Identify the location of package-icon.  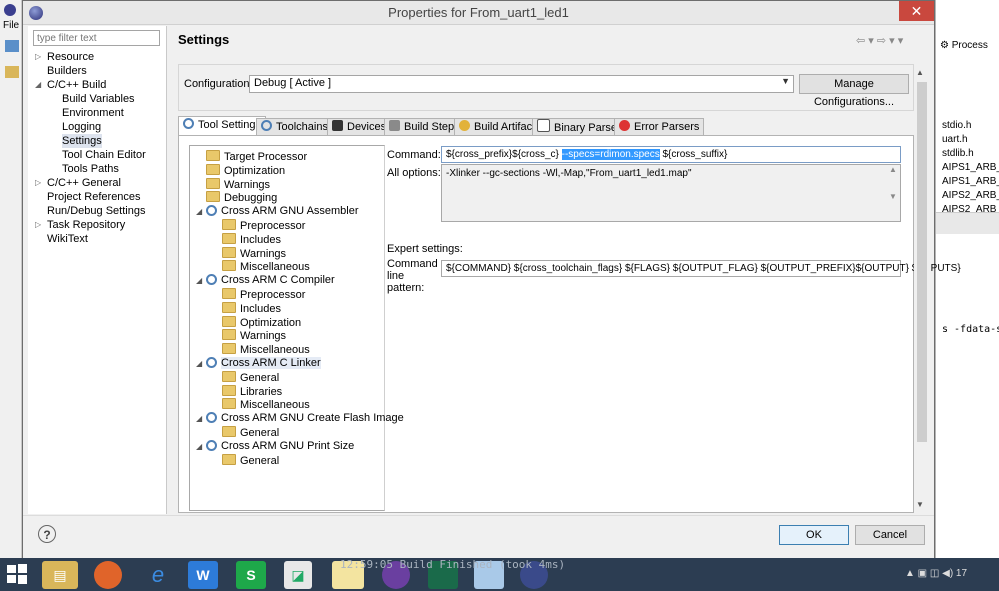
(12, 72).